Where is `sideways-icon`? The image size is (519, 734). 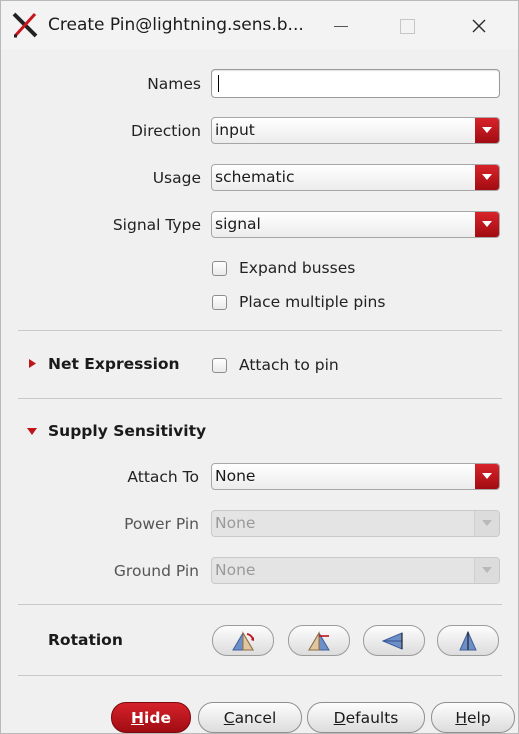
sideways-icon is located at coordinates (319, 640).